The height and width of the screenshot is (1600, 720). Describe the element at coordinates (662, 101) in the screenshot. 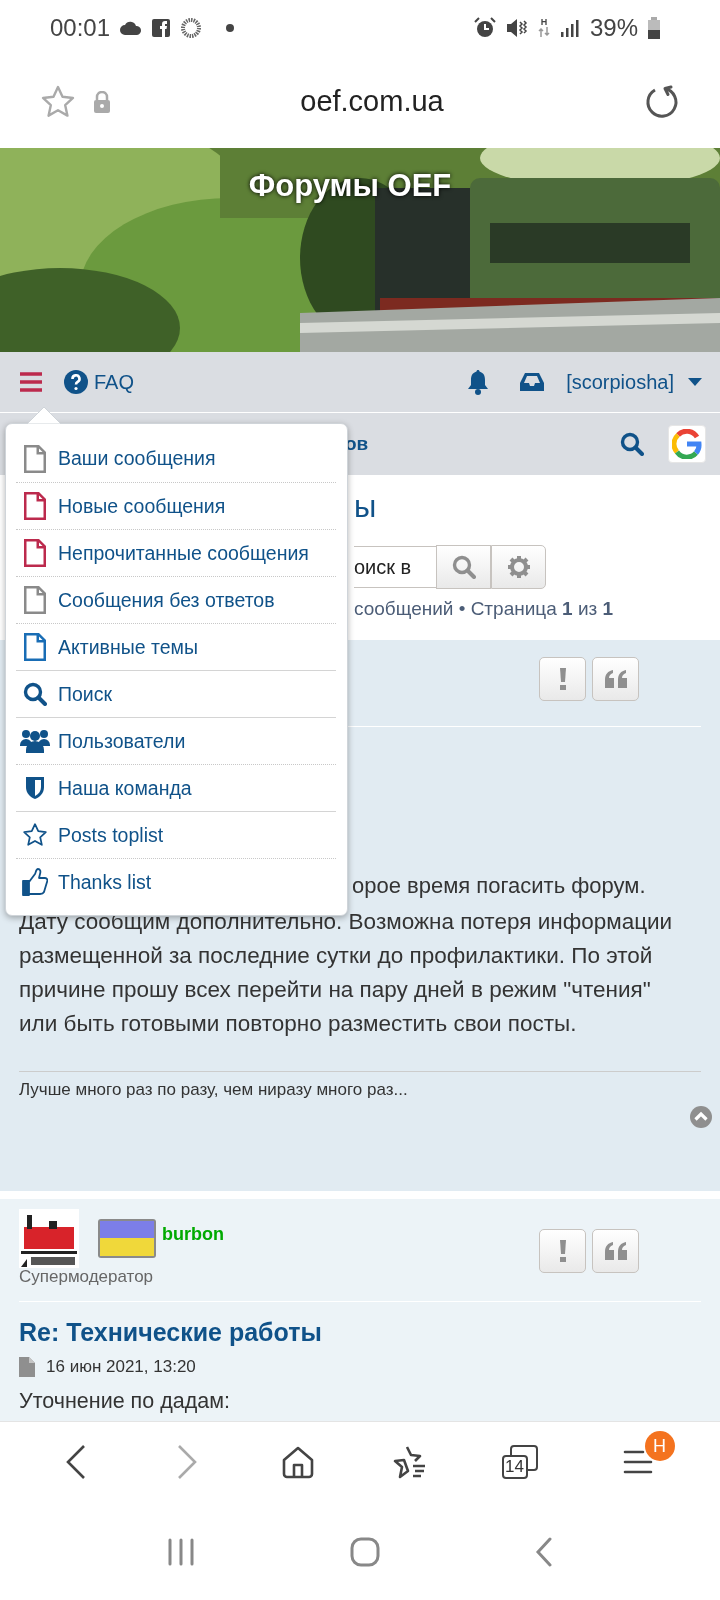

I see `reload-icon` at that location.